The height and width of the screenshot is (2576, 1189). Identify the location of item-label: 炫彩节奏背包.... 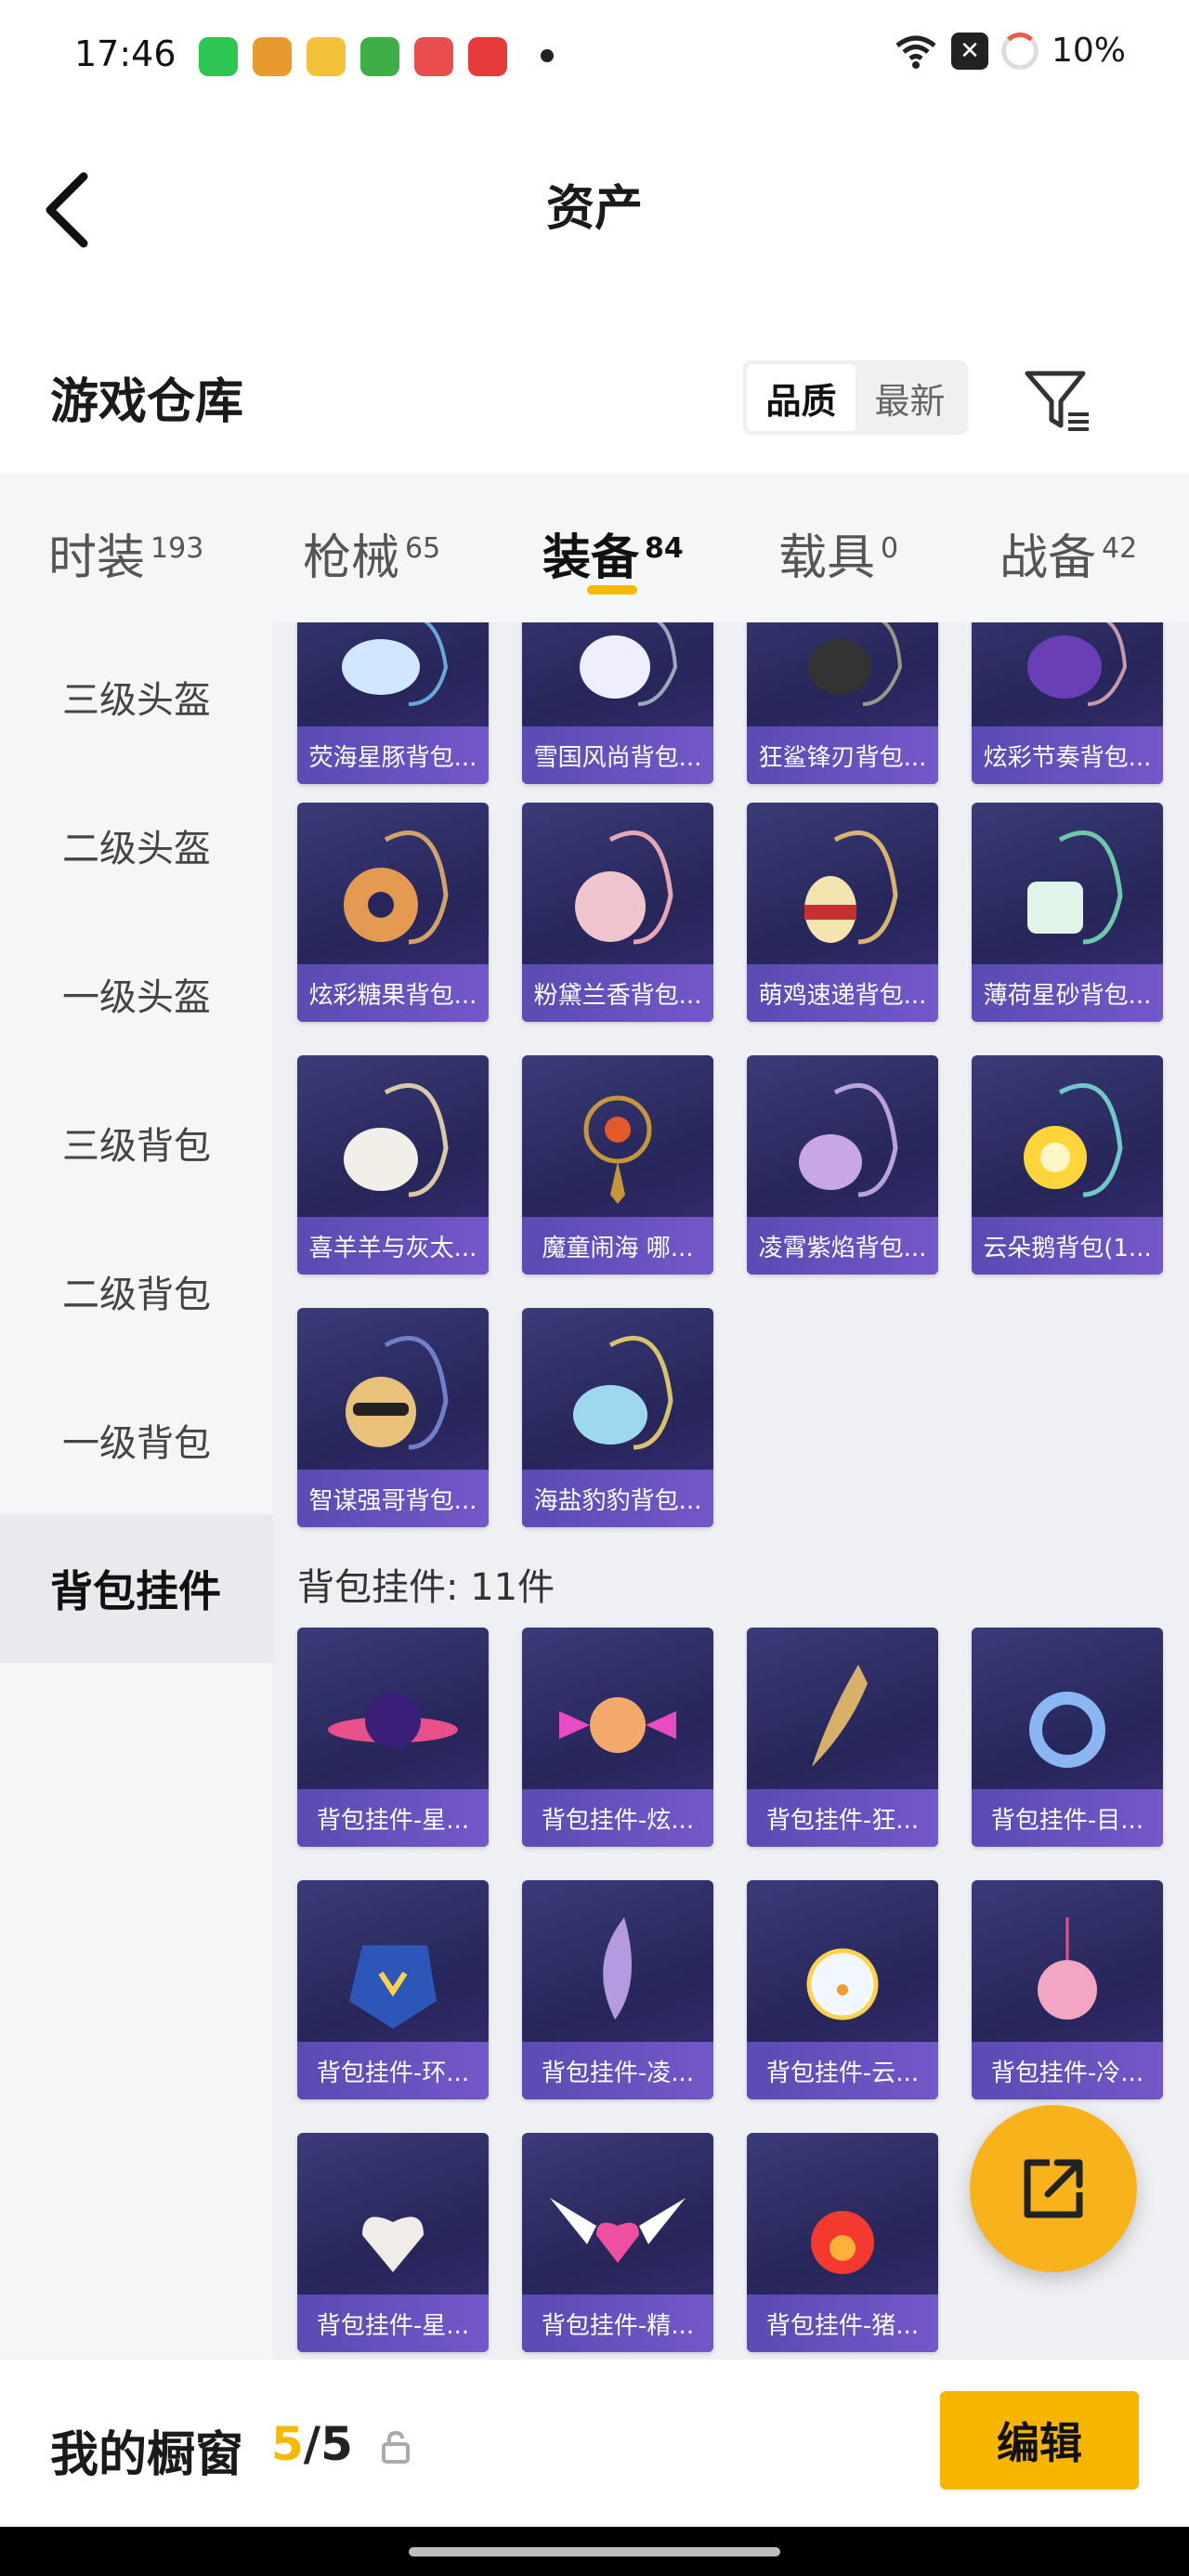
(1067, 755).